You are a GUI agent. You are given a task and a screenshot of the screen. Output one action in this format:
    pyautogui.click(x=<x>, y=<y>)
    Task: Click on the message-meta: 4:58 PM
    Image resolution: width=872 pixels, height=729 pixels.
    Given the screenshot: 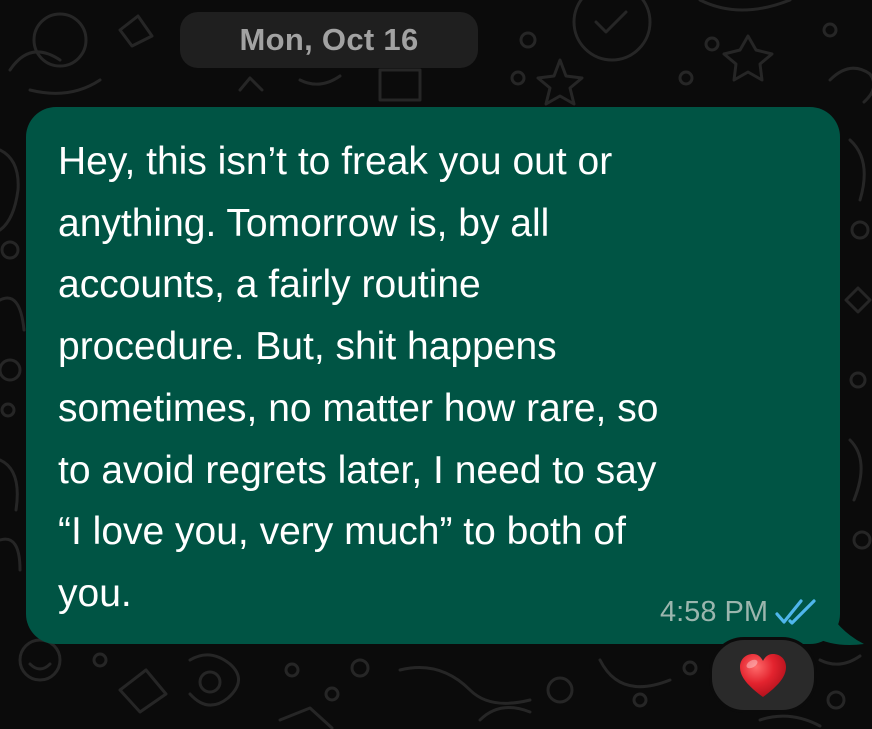 What is the action you would take?
    pyautogui.click(x=720, y=612)
    